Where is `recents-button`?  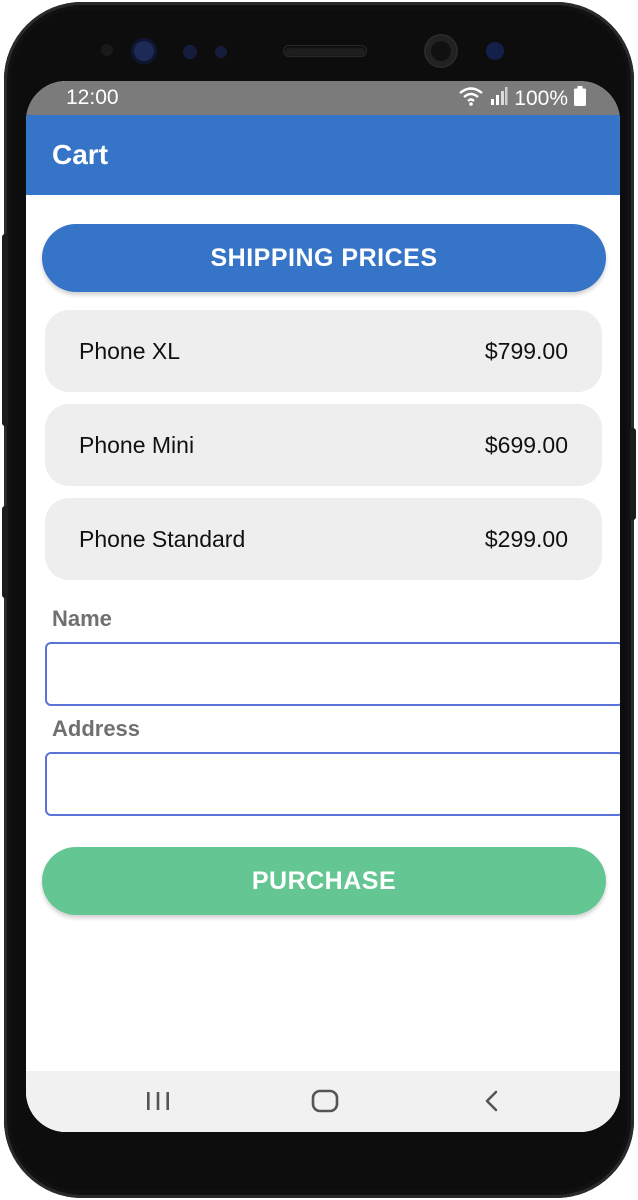 recents-button is located at coordinates (158, 1103).